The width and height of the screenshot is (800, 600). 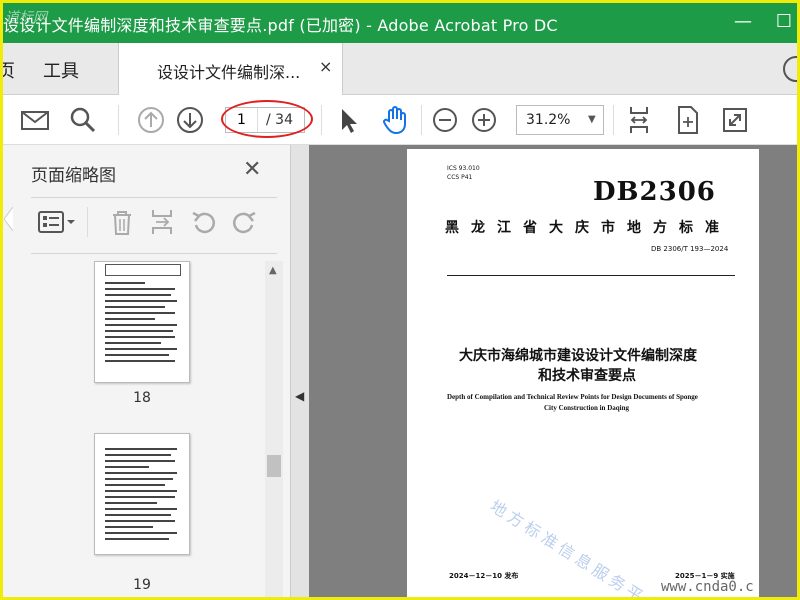 What do you see at coordinates (349, 120) in the screenshot?
I see `select-cursor-icon` at bounding box center [349, 120].